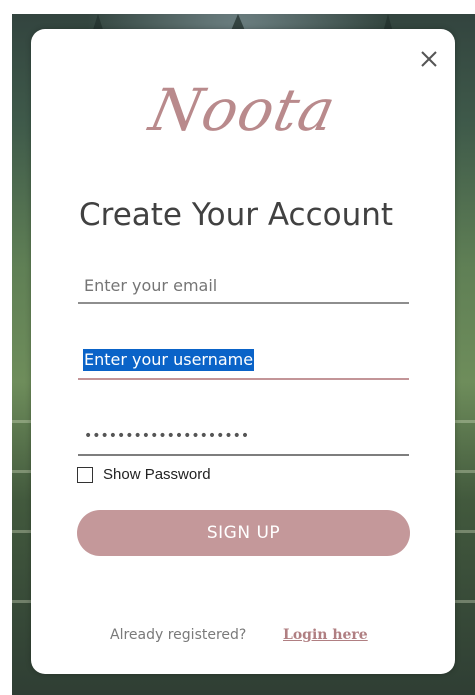  I want to click on login-link: Login here, so click(325, 635).